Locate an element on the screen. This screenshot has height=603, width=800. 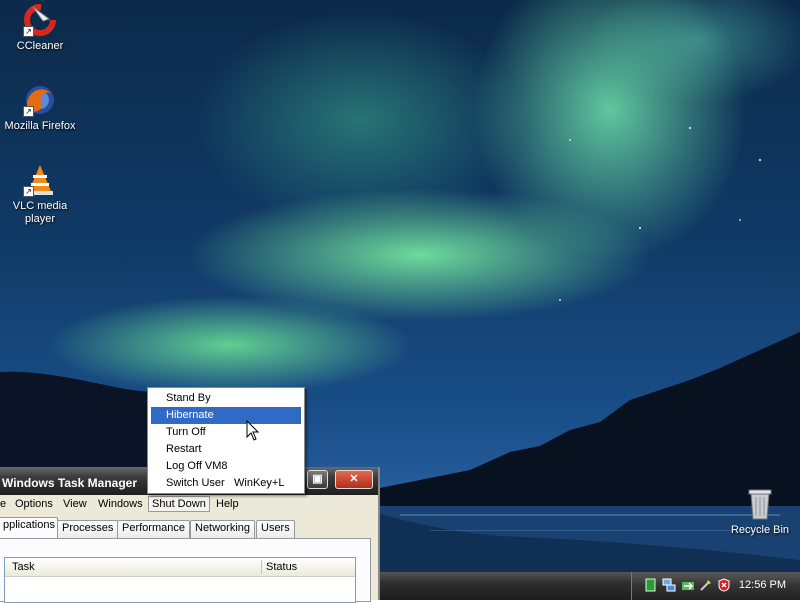
menu-windows: Windows is located at coordinates (120, 504).